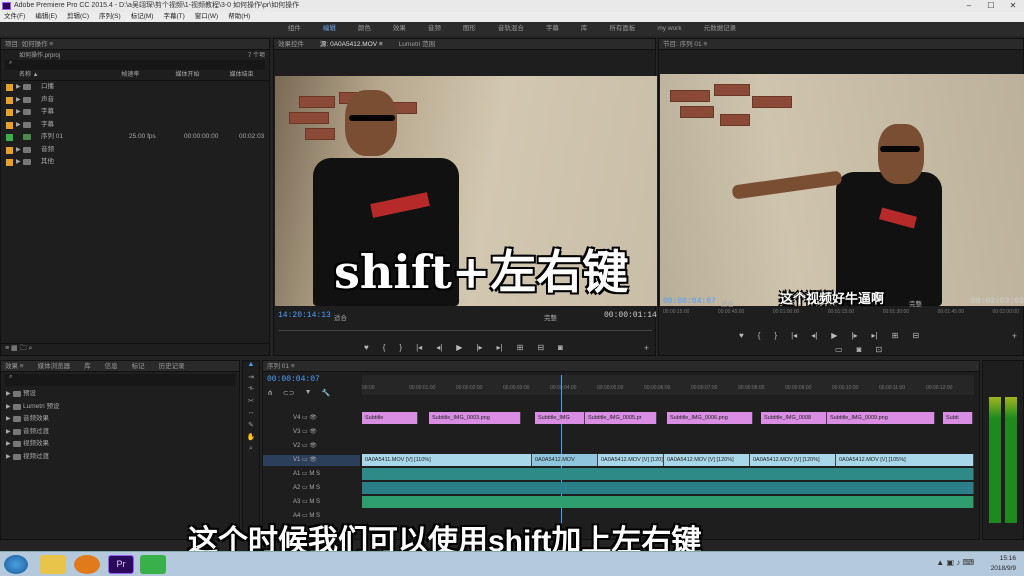  What do you see at coordinates (251, 451) in the screenshot?
I see `zoom-tool-icon: ⌕` at bounding box center [251, 451].